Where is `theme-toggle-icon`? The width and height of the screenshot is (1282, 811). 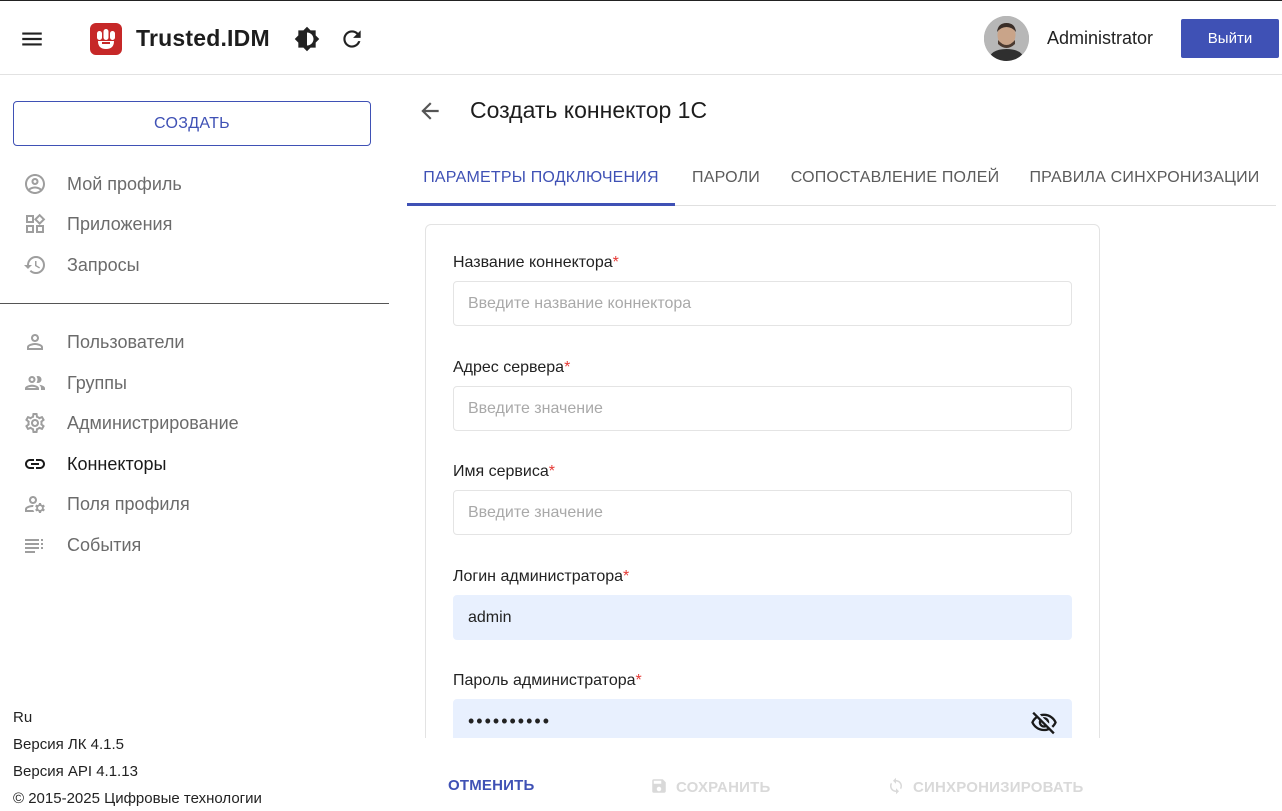 theme-toggle-icon is located at coordinates (307, 39).